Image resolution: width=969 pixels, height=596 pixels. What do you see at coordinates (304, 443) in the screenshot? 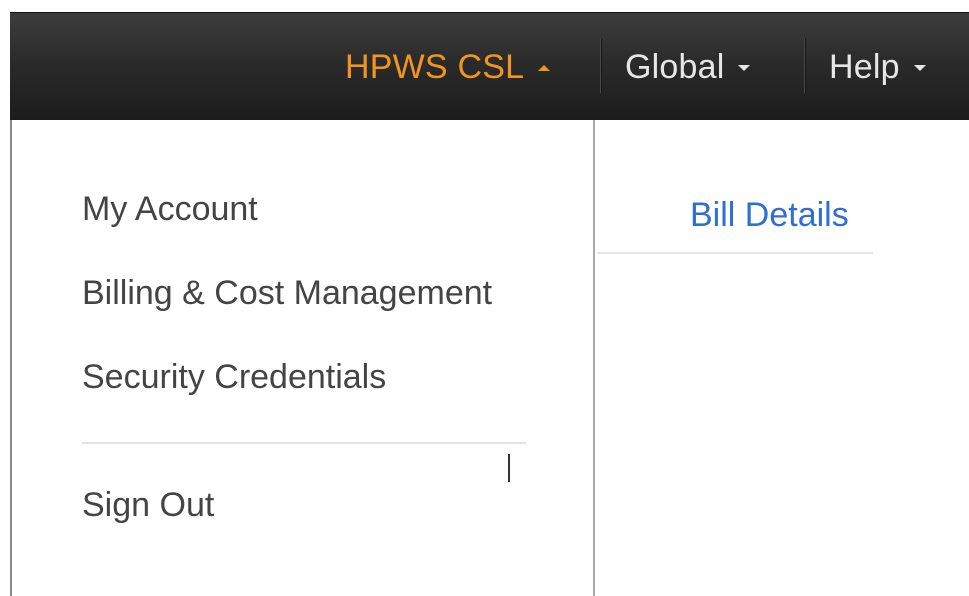
I see `menu-divider` at bounding box center [304, 443].